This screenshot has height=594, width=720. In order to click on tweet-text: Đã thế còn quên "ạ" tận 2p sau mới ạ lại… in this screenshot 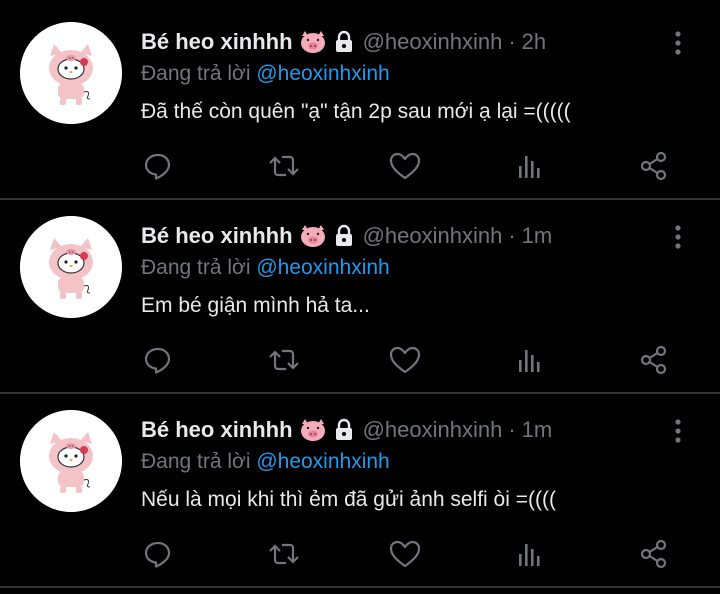, I will do `click(356, 111)`.